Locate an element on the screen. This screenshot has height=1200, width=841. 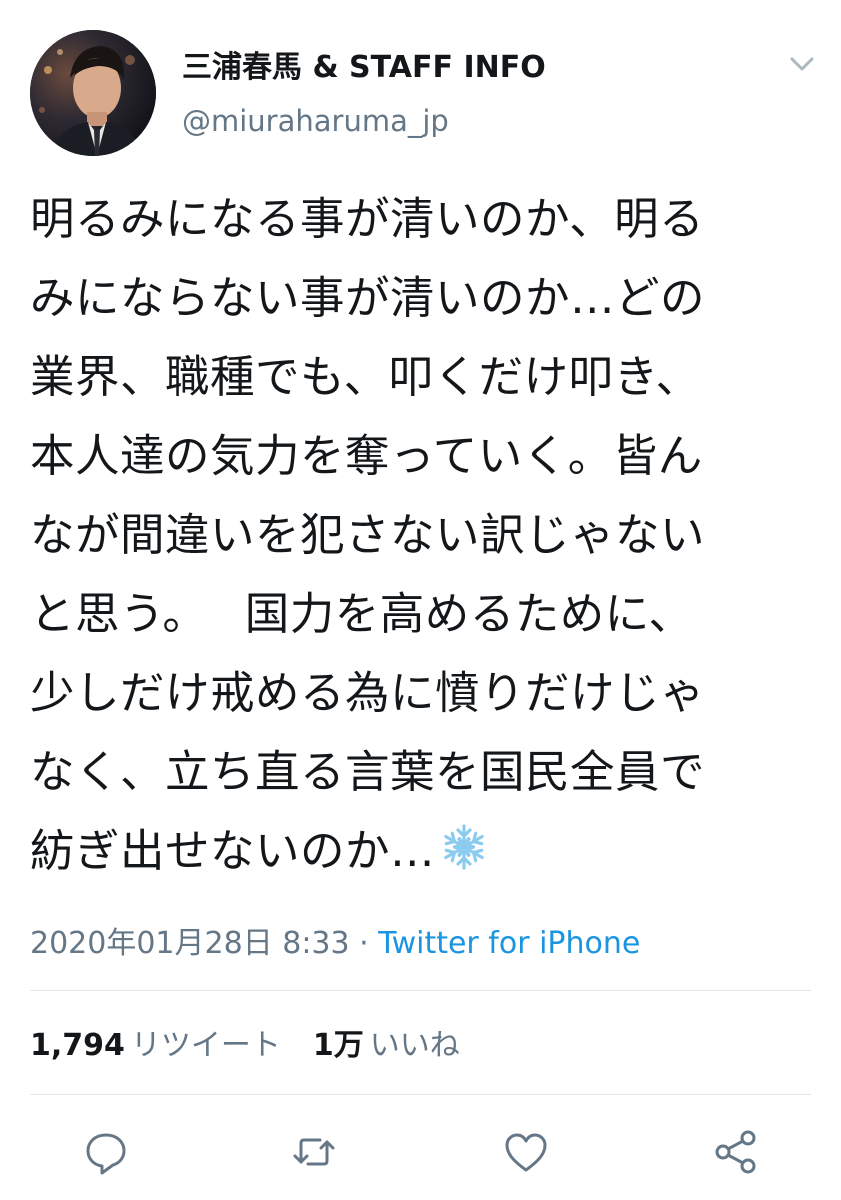
retweets-stat: 1,794 リツイート is located at coordinates (155, 1045).